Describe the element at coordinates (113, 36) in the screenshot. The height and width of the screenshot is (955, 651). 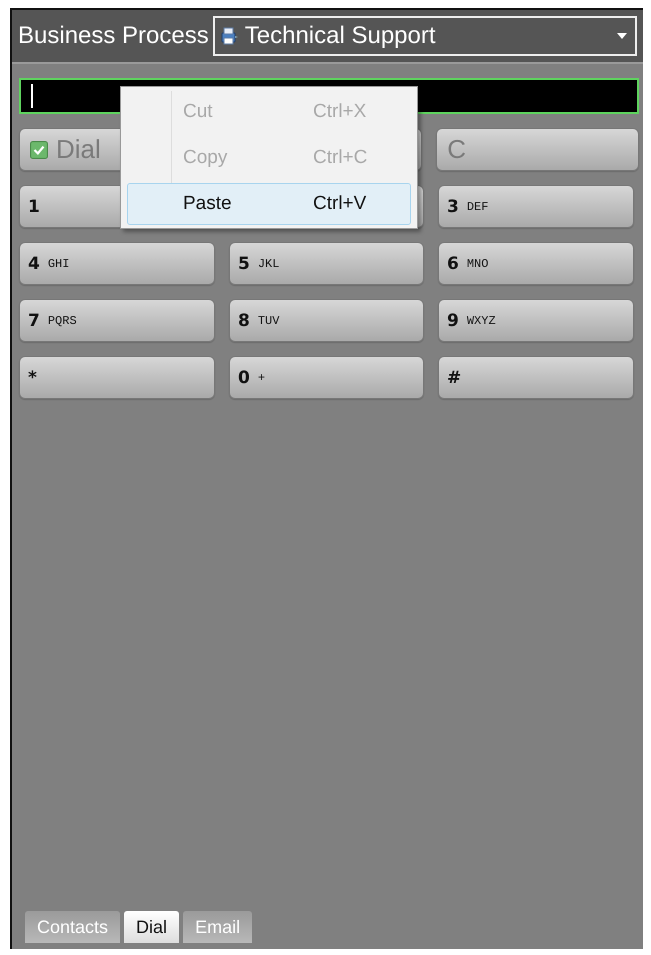
I see `business-process-label: Business Process` at that location.